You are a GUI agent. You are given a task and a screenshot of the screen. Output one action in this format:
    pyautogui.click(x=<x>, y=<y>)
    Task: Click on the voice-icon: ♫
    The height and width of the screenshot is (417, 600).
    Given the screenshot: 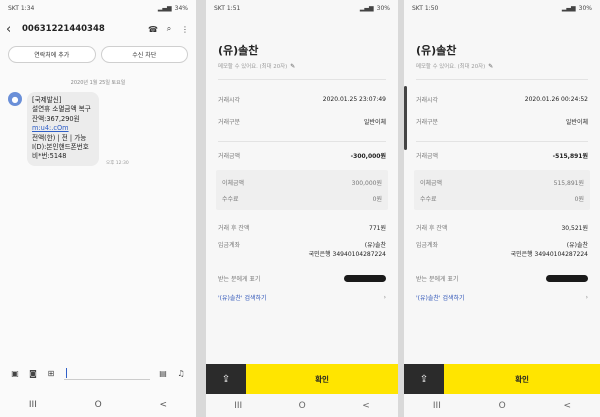 What is the action you would take?
    pyautogui.click(x=181, y=373)
    